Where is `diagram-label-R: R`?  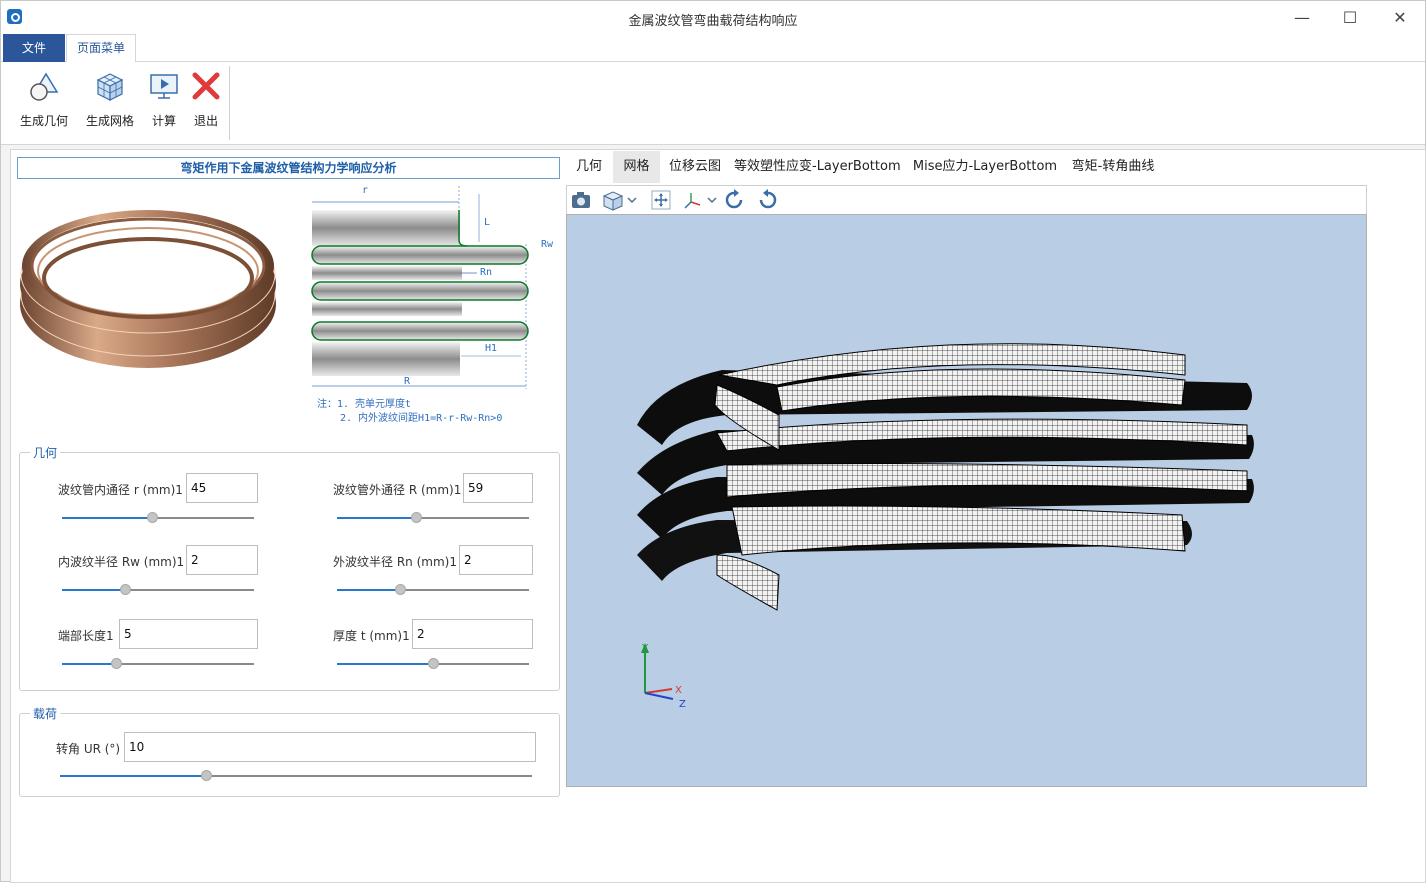 diagram-label-R: R is located at coordinates (407, 381).